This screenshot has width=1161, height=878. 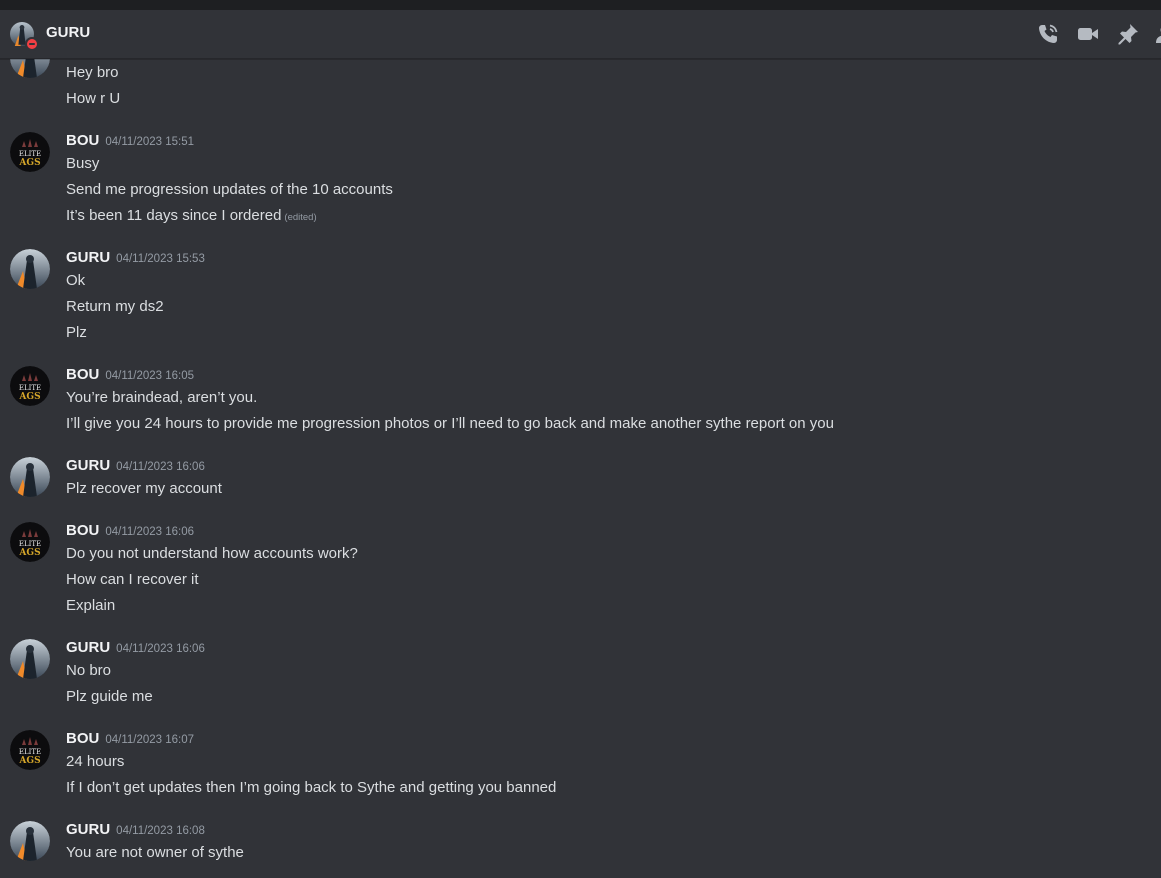 I want to click on message-text: You are not owner of sythe, so click(x=155, y=852).